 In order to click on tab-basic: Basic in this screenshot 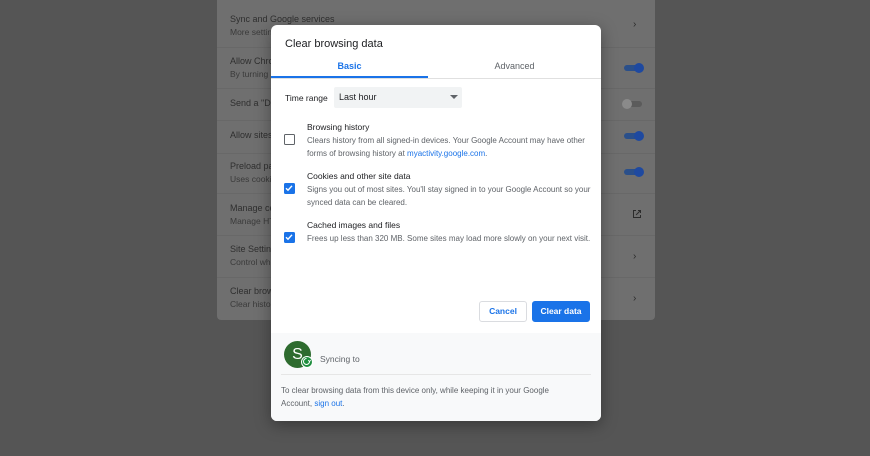, I will do `click(349, 66)`.